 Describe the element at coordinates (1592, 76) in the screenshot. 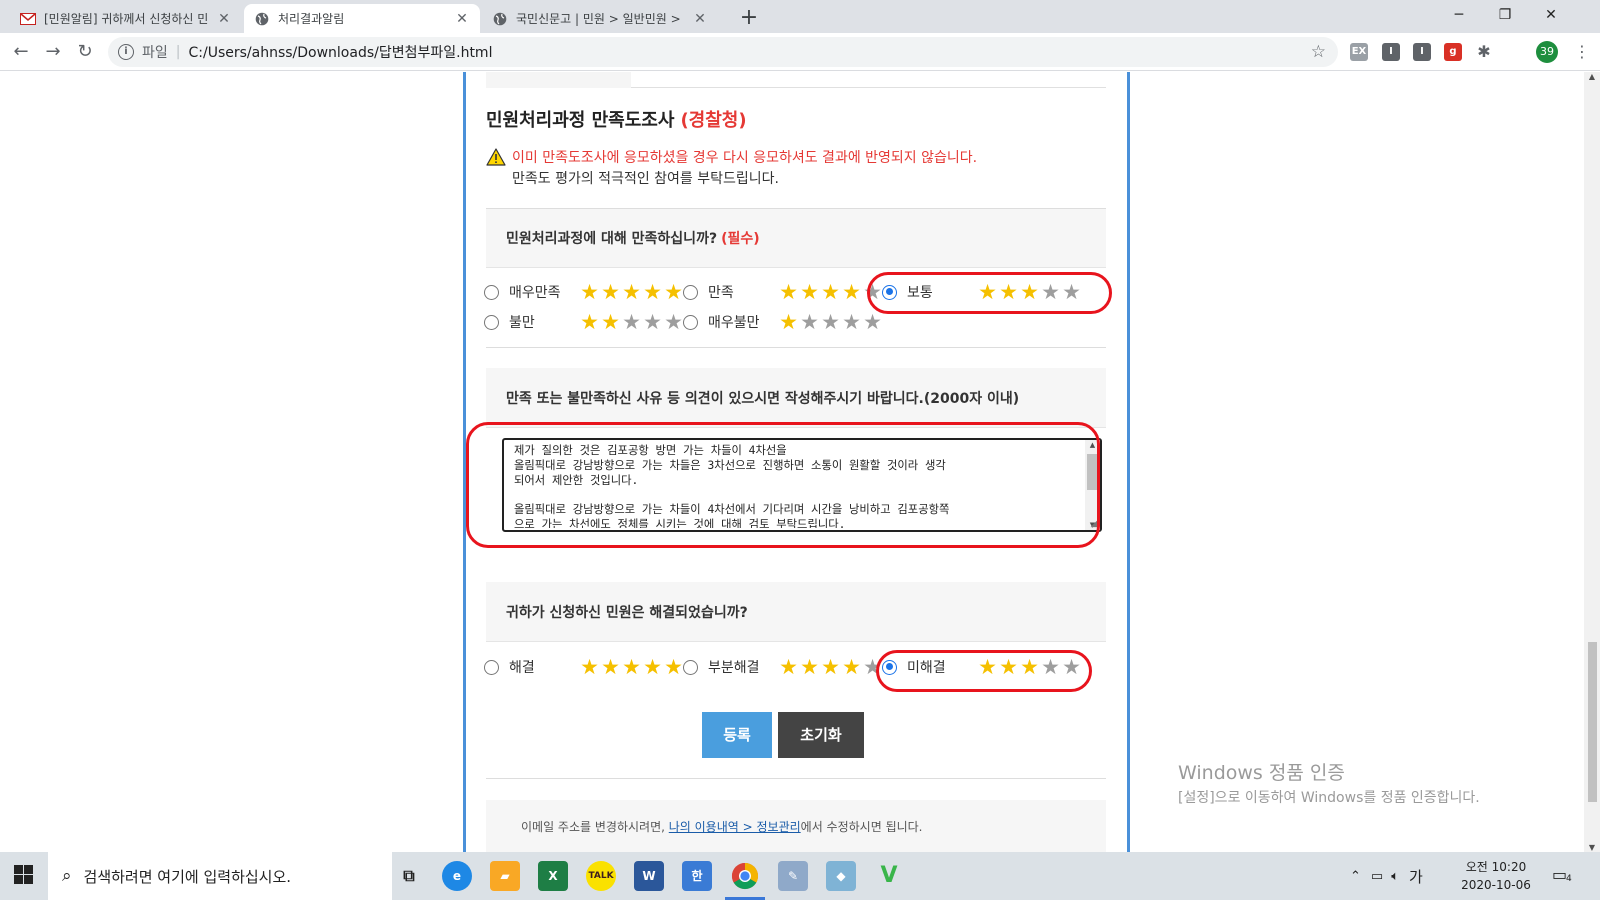

I see `scroll-up-icon: ▲` at that location.